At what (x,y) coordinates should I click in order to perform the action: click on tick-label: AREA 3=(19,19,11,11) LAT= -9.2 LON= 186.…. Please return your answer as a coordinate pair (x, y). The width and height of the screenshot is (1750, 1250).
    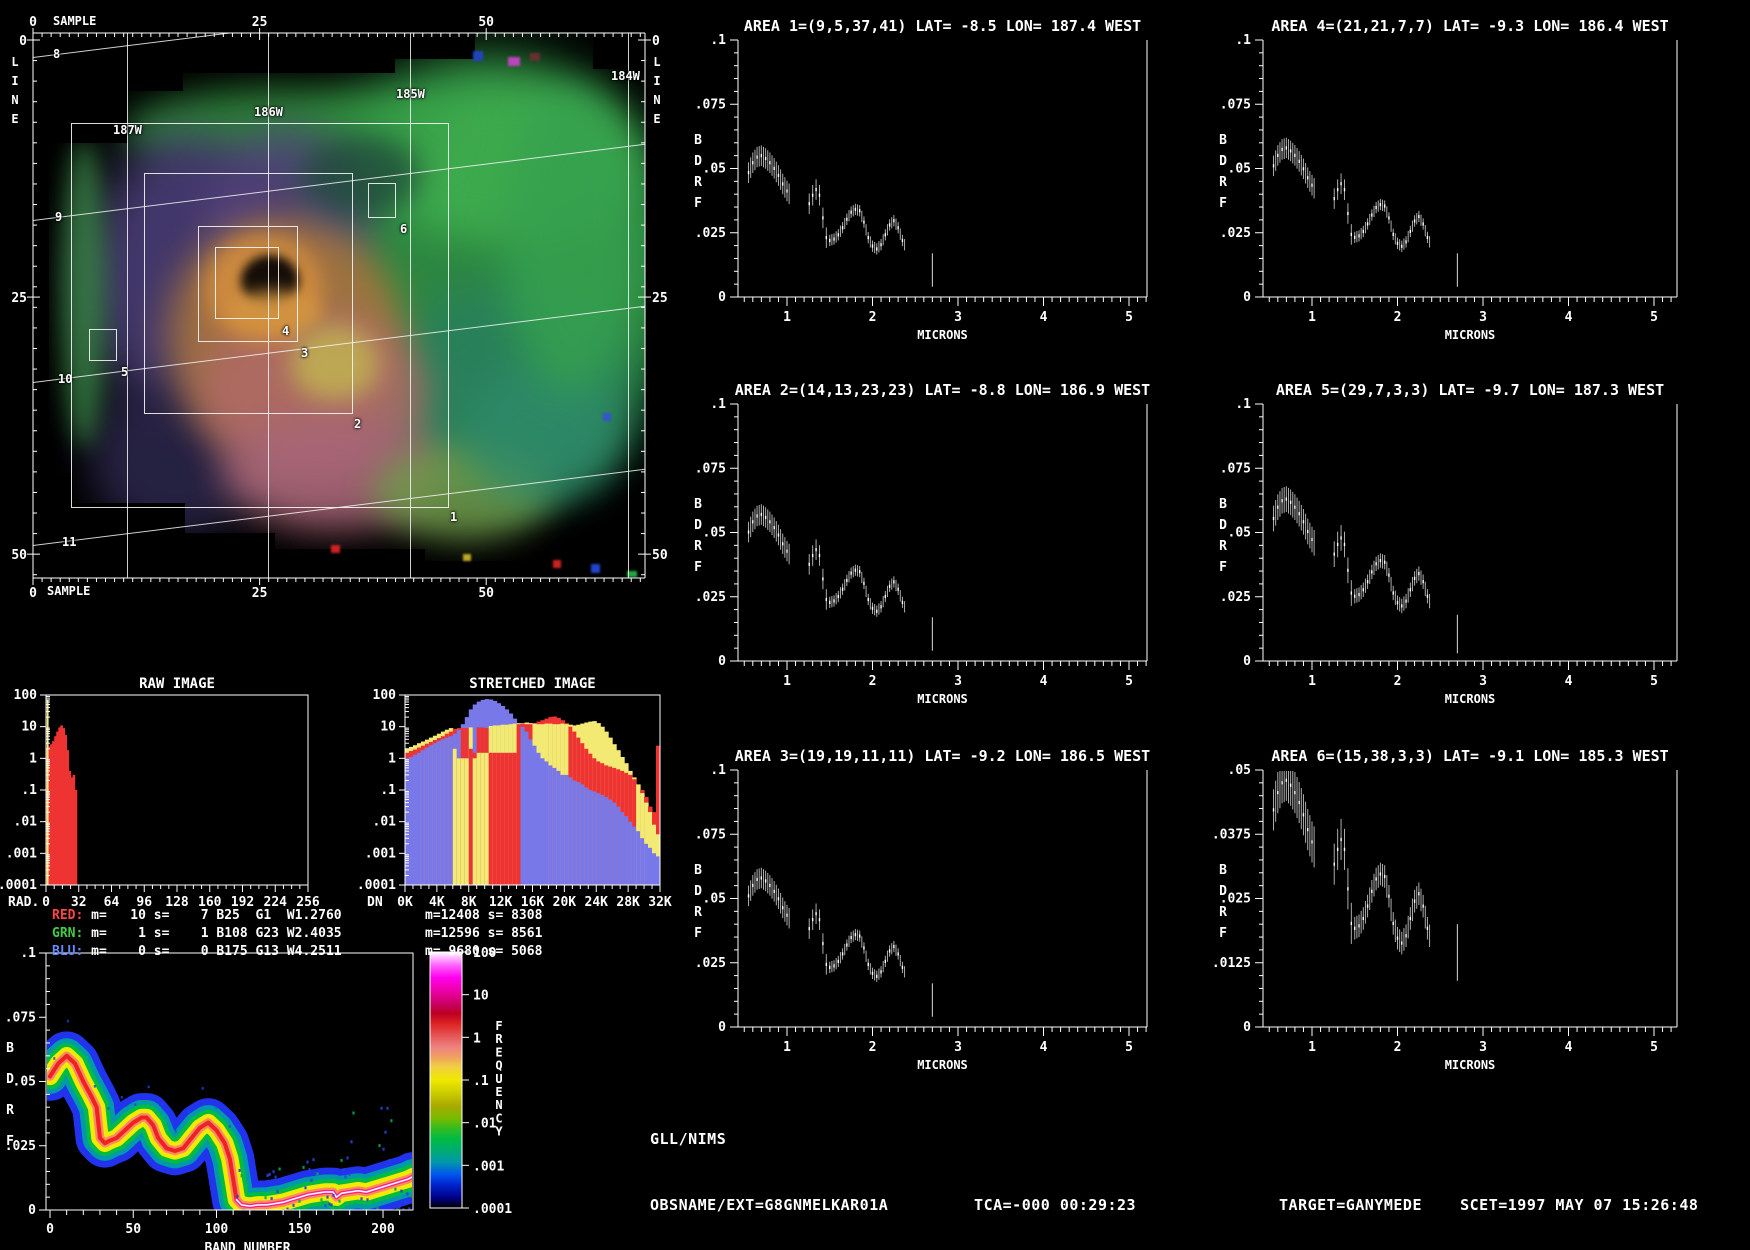
    Looking at the image, I should click on (942, 756).